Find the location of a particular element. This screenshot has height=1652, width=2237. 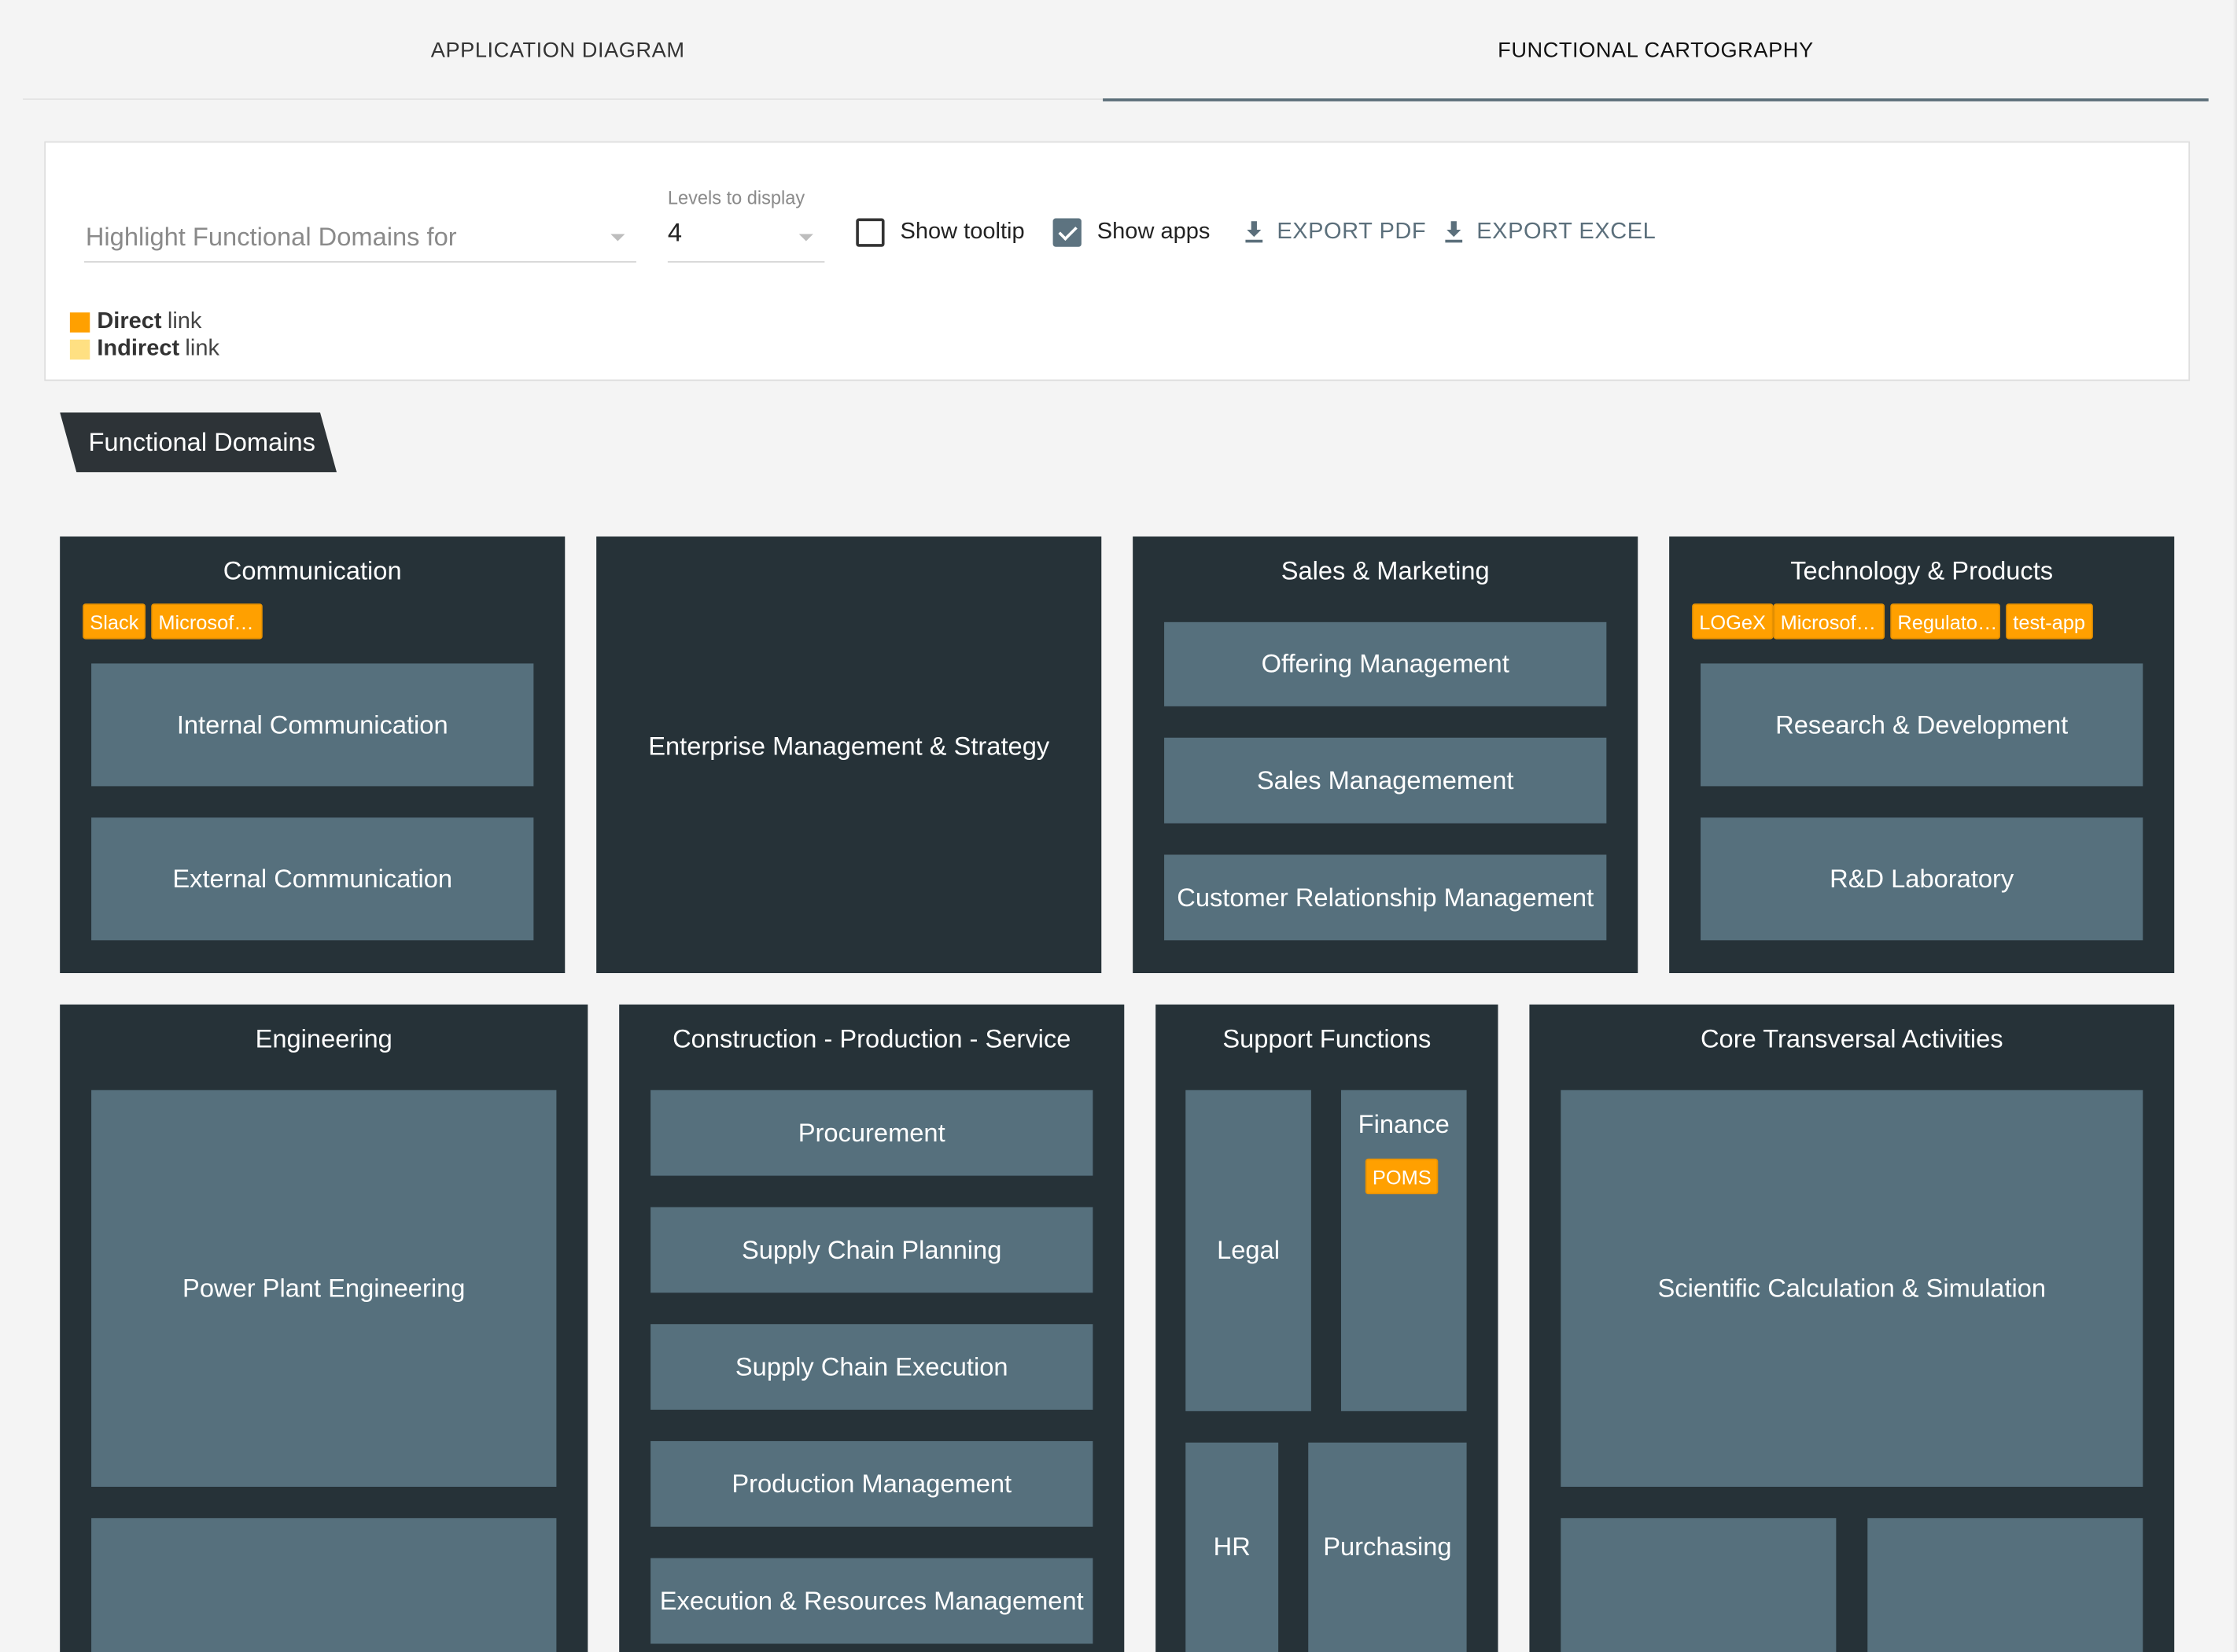

app-chip: test-app is located at coordinates (2049, 621).